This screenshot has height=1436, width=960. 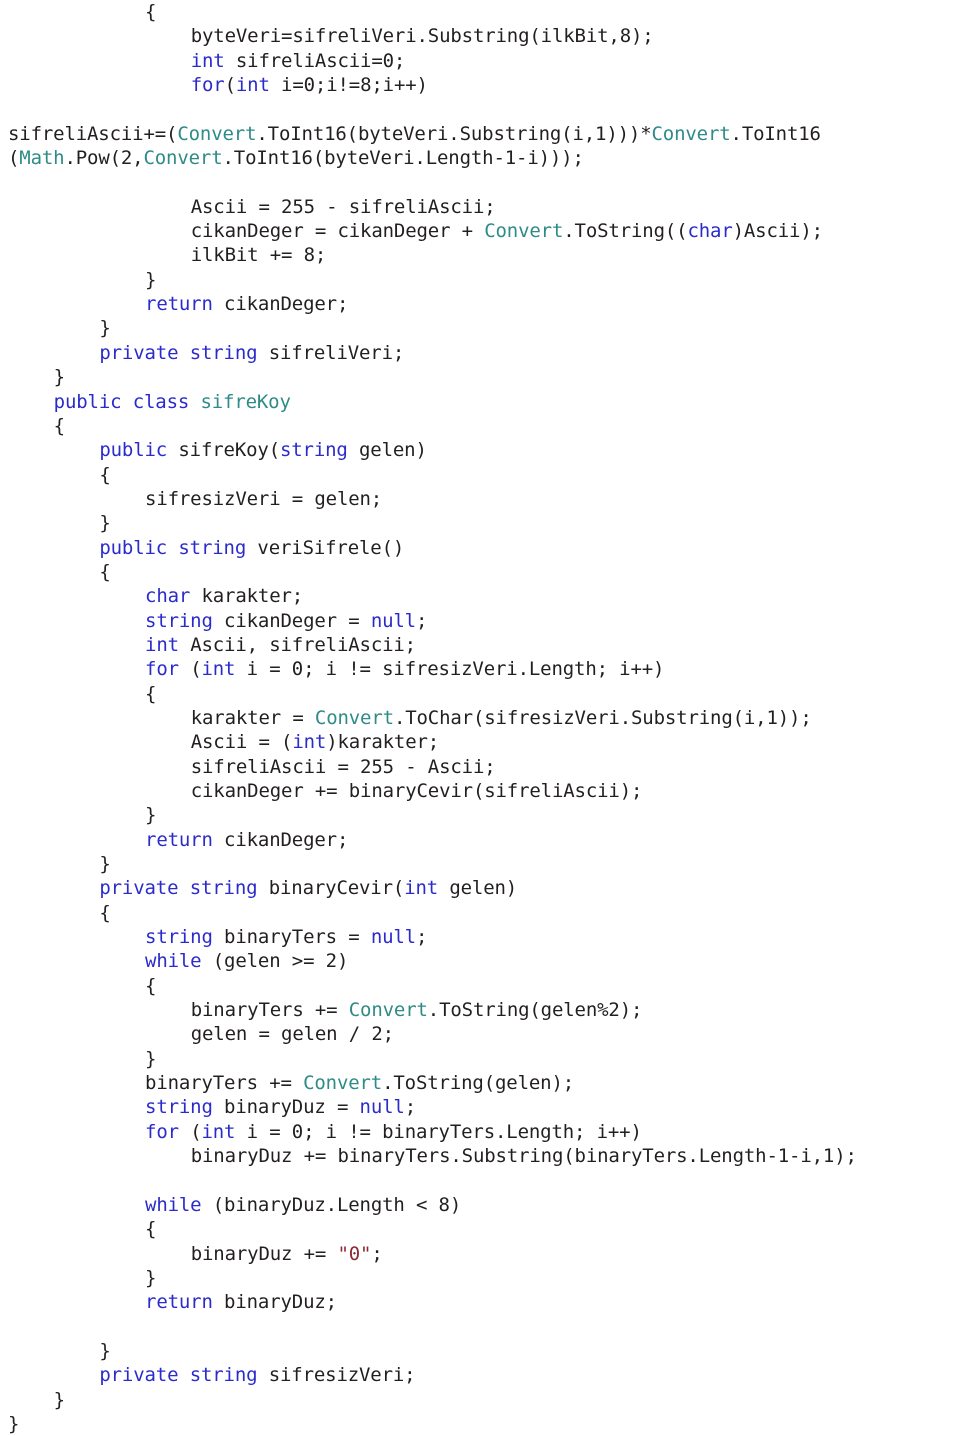 What do you see at coordinates (535, 1010) in the screenshot?
I see `code-token-pln: .ToString(gelen%2);` at bounding box center [535, 1010].